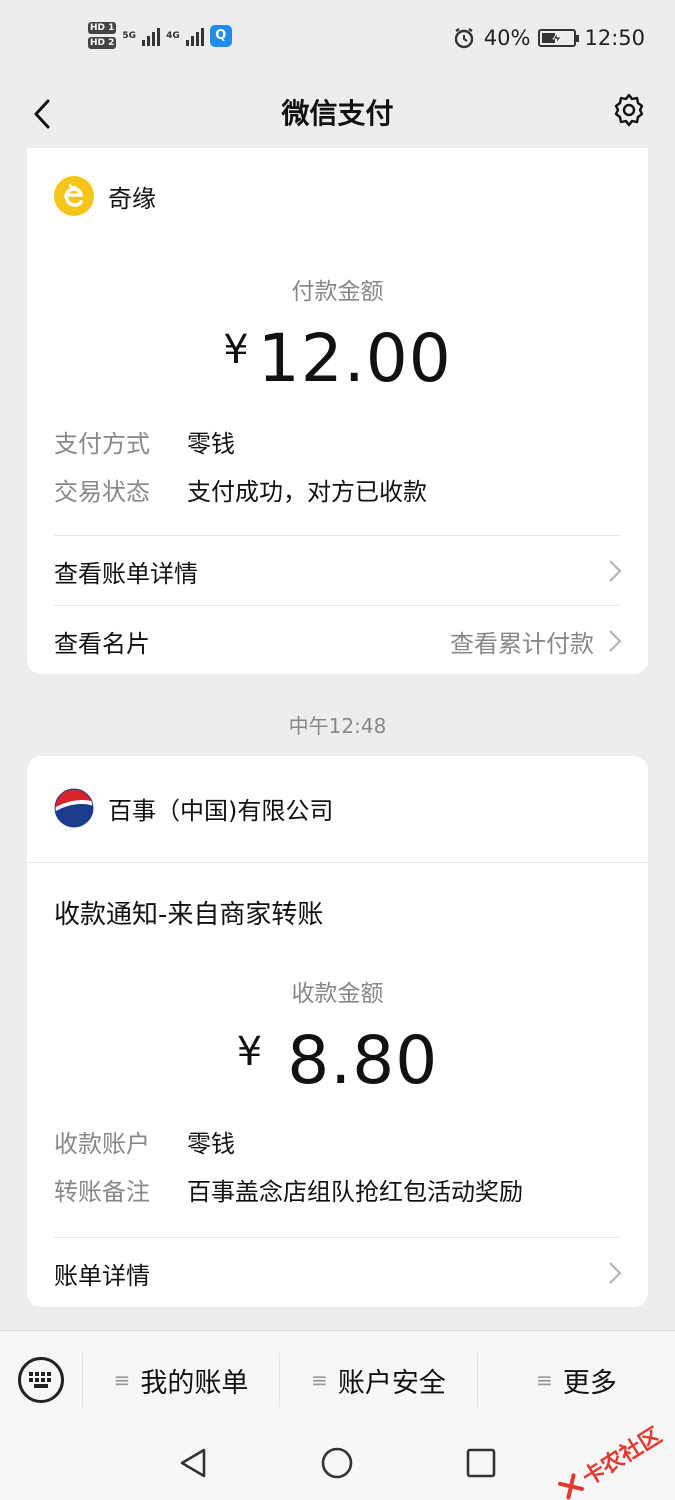  I want to click on status-left: HD 1 HD 2 5G 4G Q, so click(160, 35).